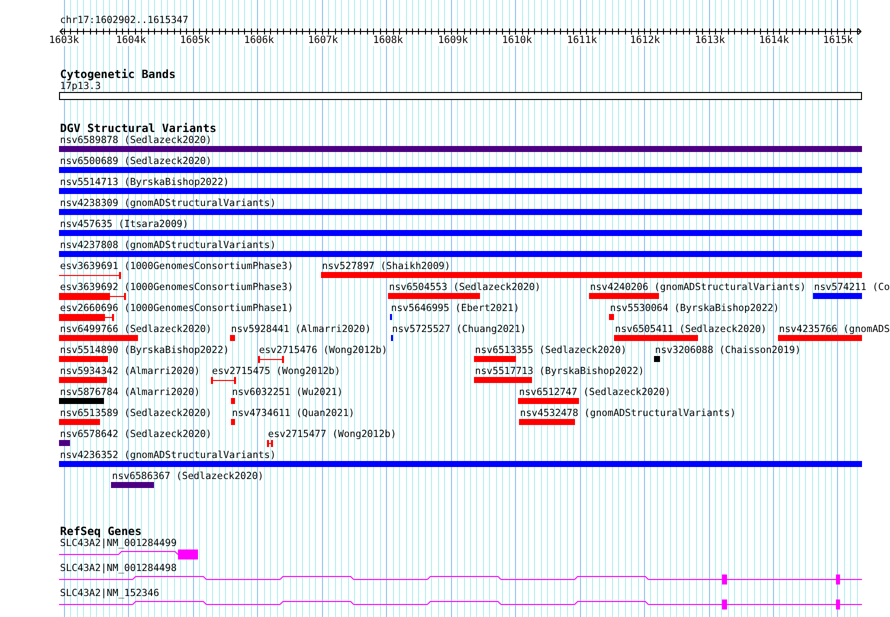 The image size is (890, 617). What do you see at coordinates (144, 350) in the screenshot?
I see `variant-label: nsv5514890 (ByrskaBishop2022)` at bounding box center [144, 350].